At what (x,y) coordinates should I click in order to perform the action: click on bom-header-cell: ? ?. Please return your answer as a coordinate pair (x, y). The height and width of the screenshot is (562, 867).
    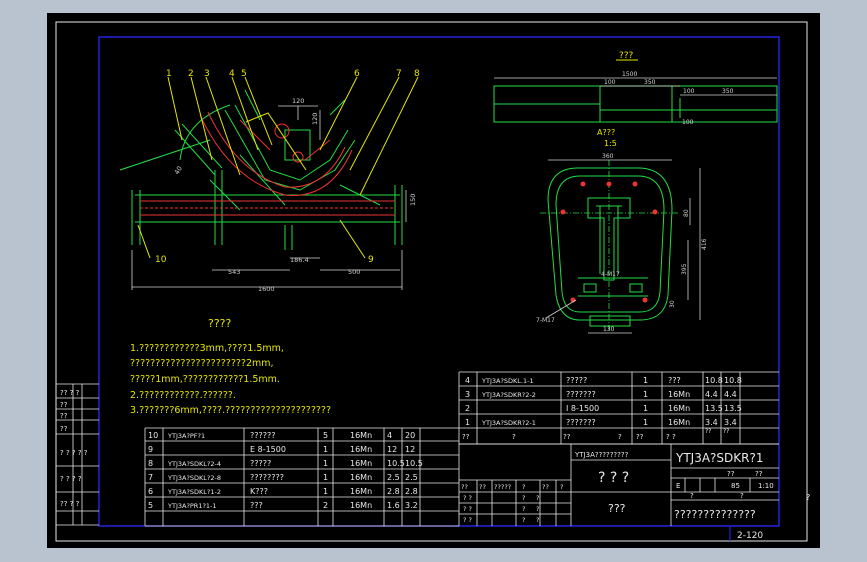
    Looking at the image, I should click on (671, 437).